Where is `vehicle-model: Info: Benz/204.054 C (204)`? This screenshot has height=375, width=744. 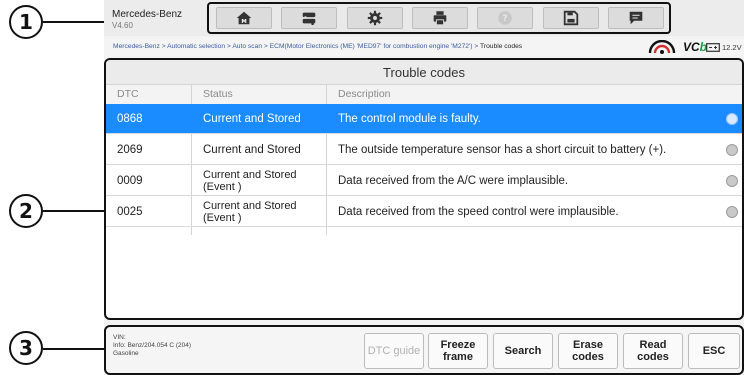
vehicle-model: Info: Benz/204.054 C (204) is located at coordinates (152, 345).